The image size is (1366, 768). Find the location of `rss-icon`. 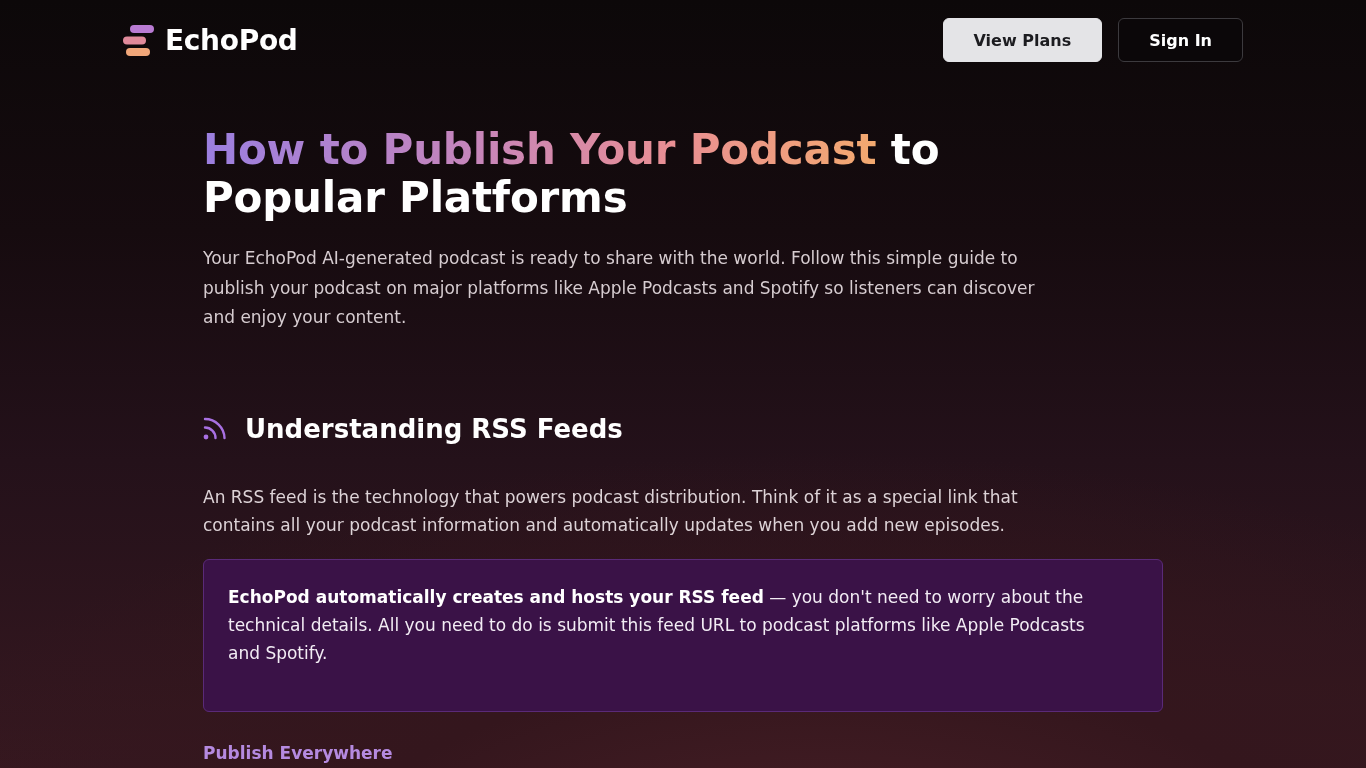

rss-icon is located at coordinates (215, 428).